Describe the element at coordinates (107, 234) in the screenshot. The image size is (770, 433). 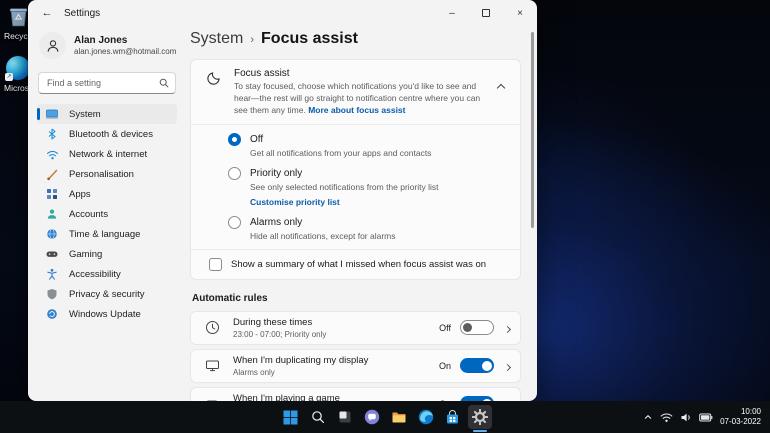
I see `sidebar-item-time-language: Time & language` at that location.